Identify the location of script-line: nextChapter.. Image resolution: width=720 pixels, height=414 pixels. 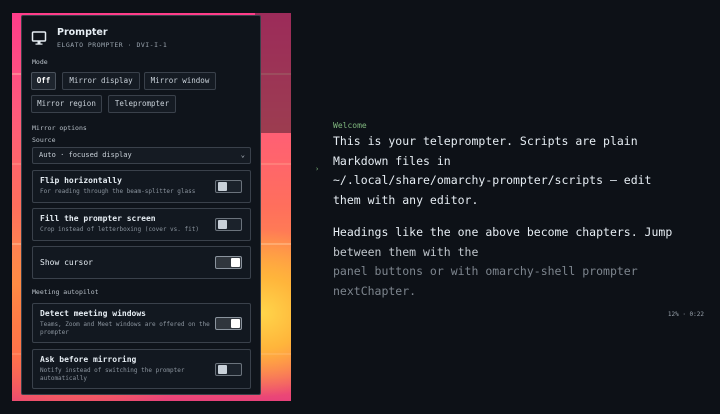
(375, 290).